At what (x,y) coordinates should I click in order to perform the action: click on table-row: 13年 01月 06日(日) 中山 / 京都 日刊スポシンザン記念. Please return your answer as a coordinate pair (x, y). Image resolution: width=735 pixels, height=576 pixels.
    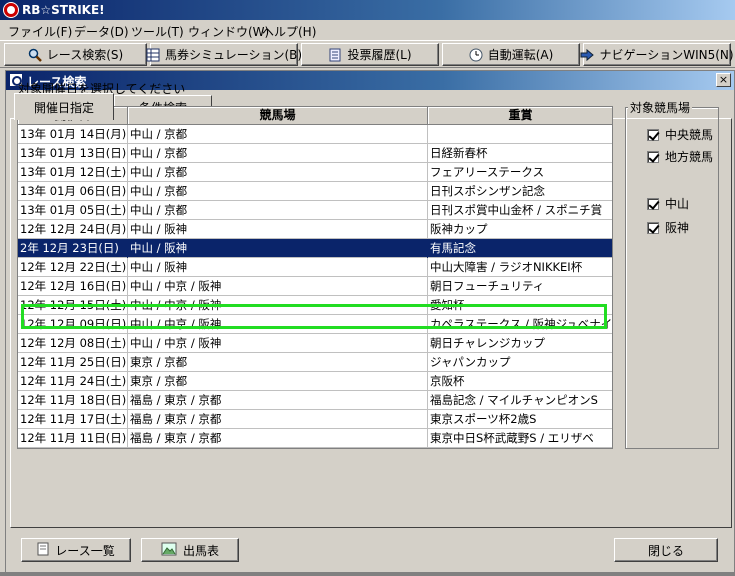
    Looking at the image, I should click on (315, 191).